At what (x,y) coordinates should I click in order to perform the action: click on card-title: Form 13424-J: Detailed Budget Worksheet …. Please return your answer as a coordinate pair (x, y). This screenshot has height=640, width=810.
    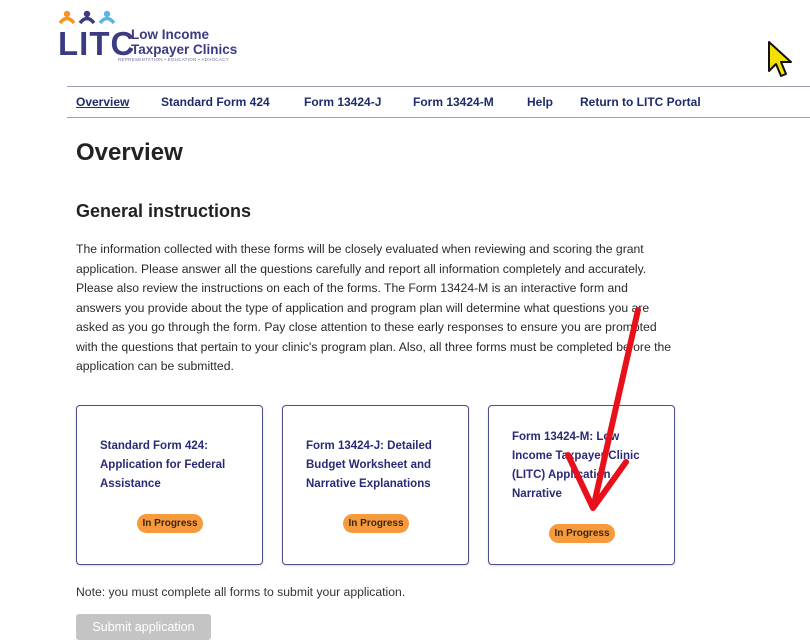
    Looking at the image, I should click on (369, 465).